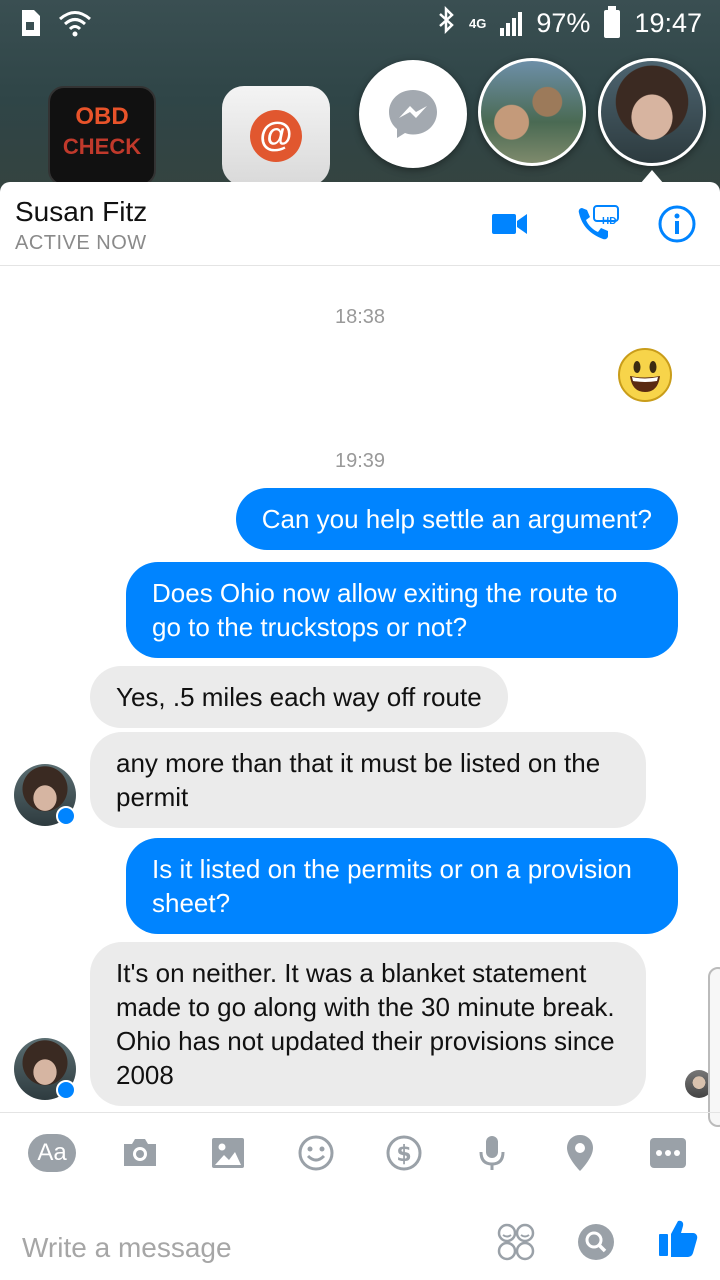 The image size is (720, 1280). I want to click on microphone-icon, so click(492, 1152).